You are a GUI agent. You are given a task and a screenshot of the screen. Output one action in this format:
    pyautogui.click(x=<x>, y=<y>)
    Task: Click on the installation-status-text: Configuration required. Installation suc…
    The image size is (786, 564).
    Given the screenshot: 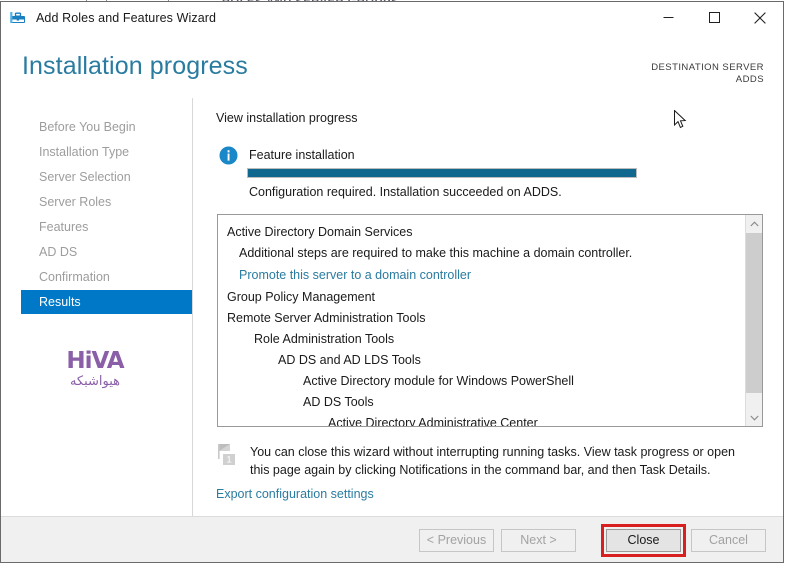 What is the action you would take?
    pyautogui.click(x=405, y=192)
    